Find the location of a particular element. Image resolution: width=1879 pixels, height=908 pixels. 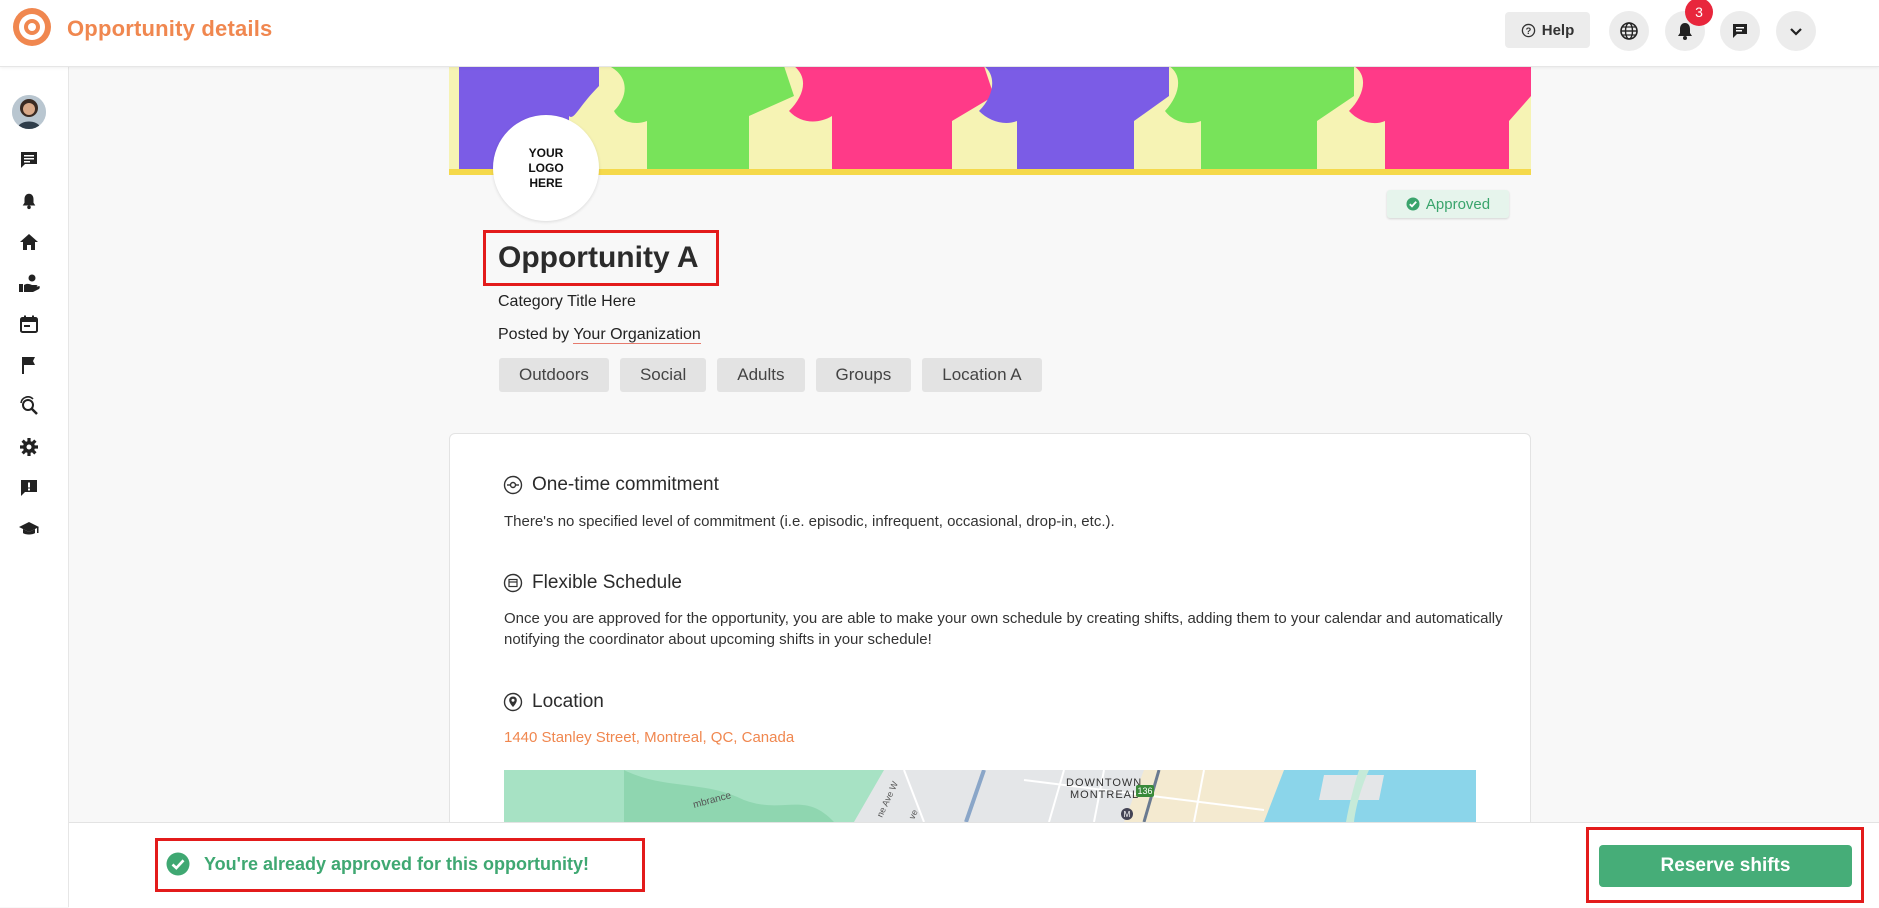

commitment-heading-label: One-time commitment is located at coordinates (625, 484).